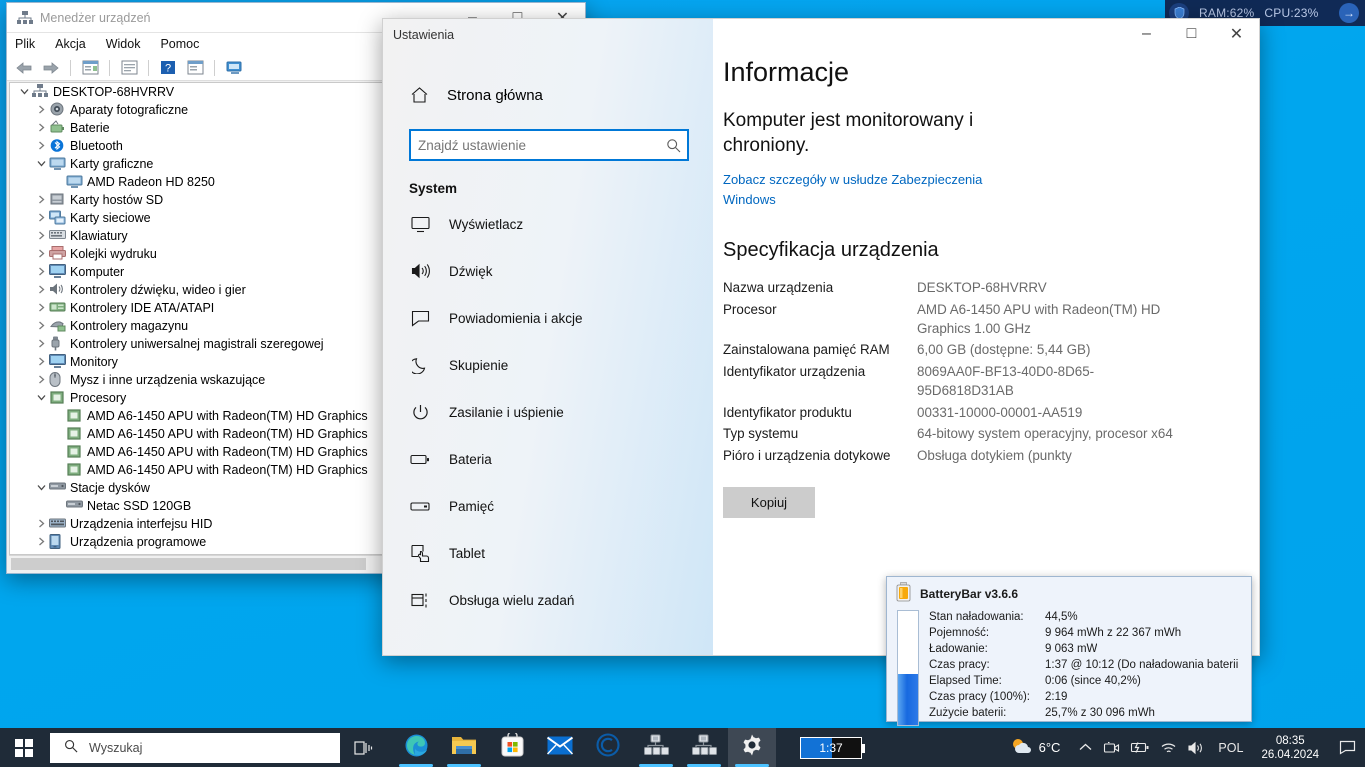 The height and width of the screenshot is (767, 1365). Describe the element at coordinates (129, 68) in the screenshot. I see `show-hidden-icon` at that location.